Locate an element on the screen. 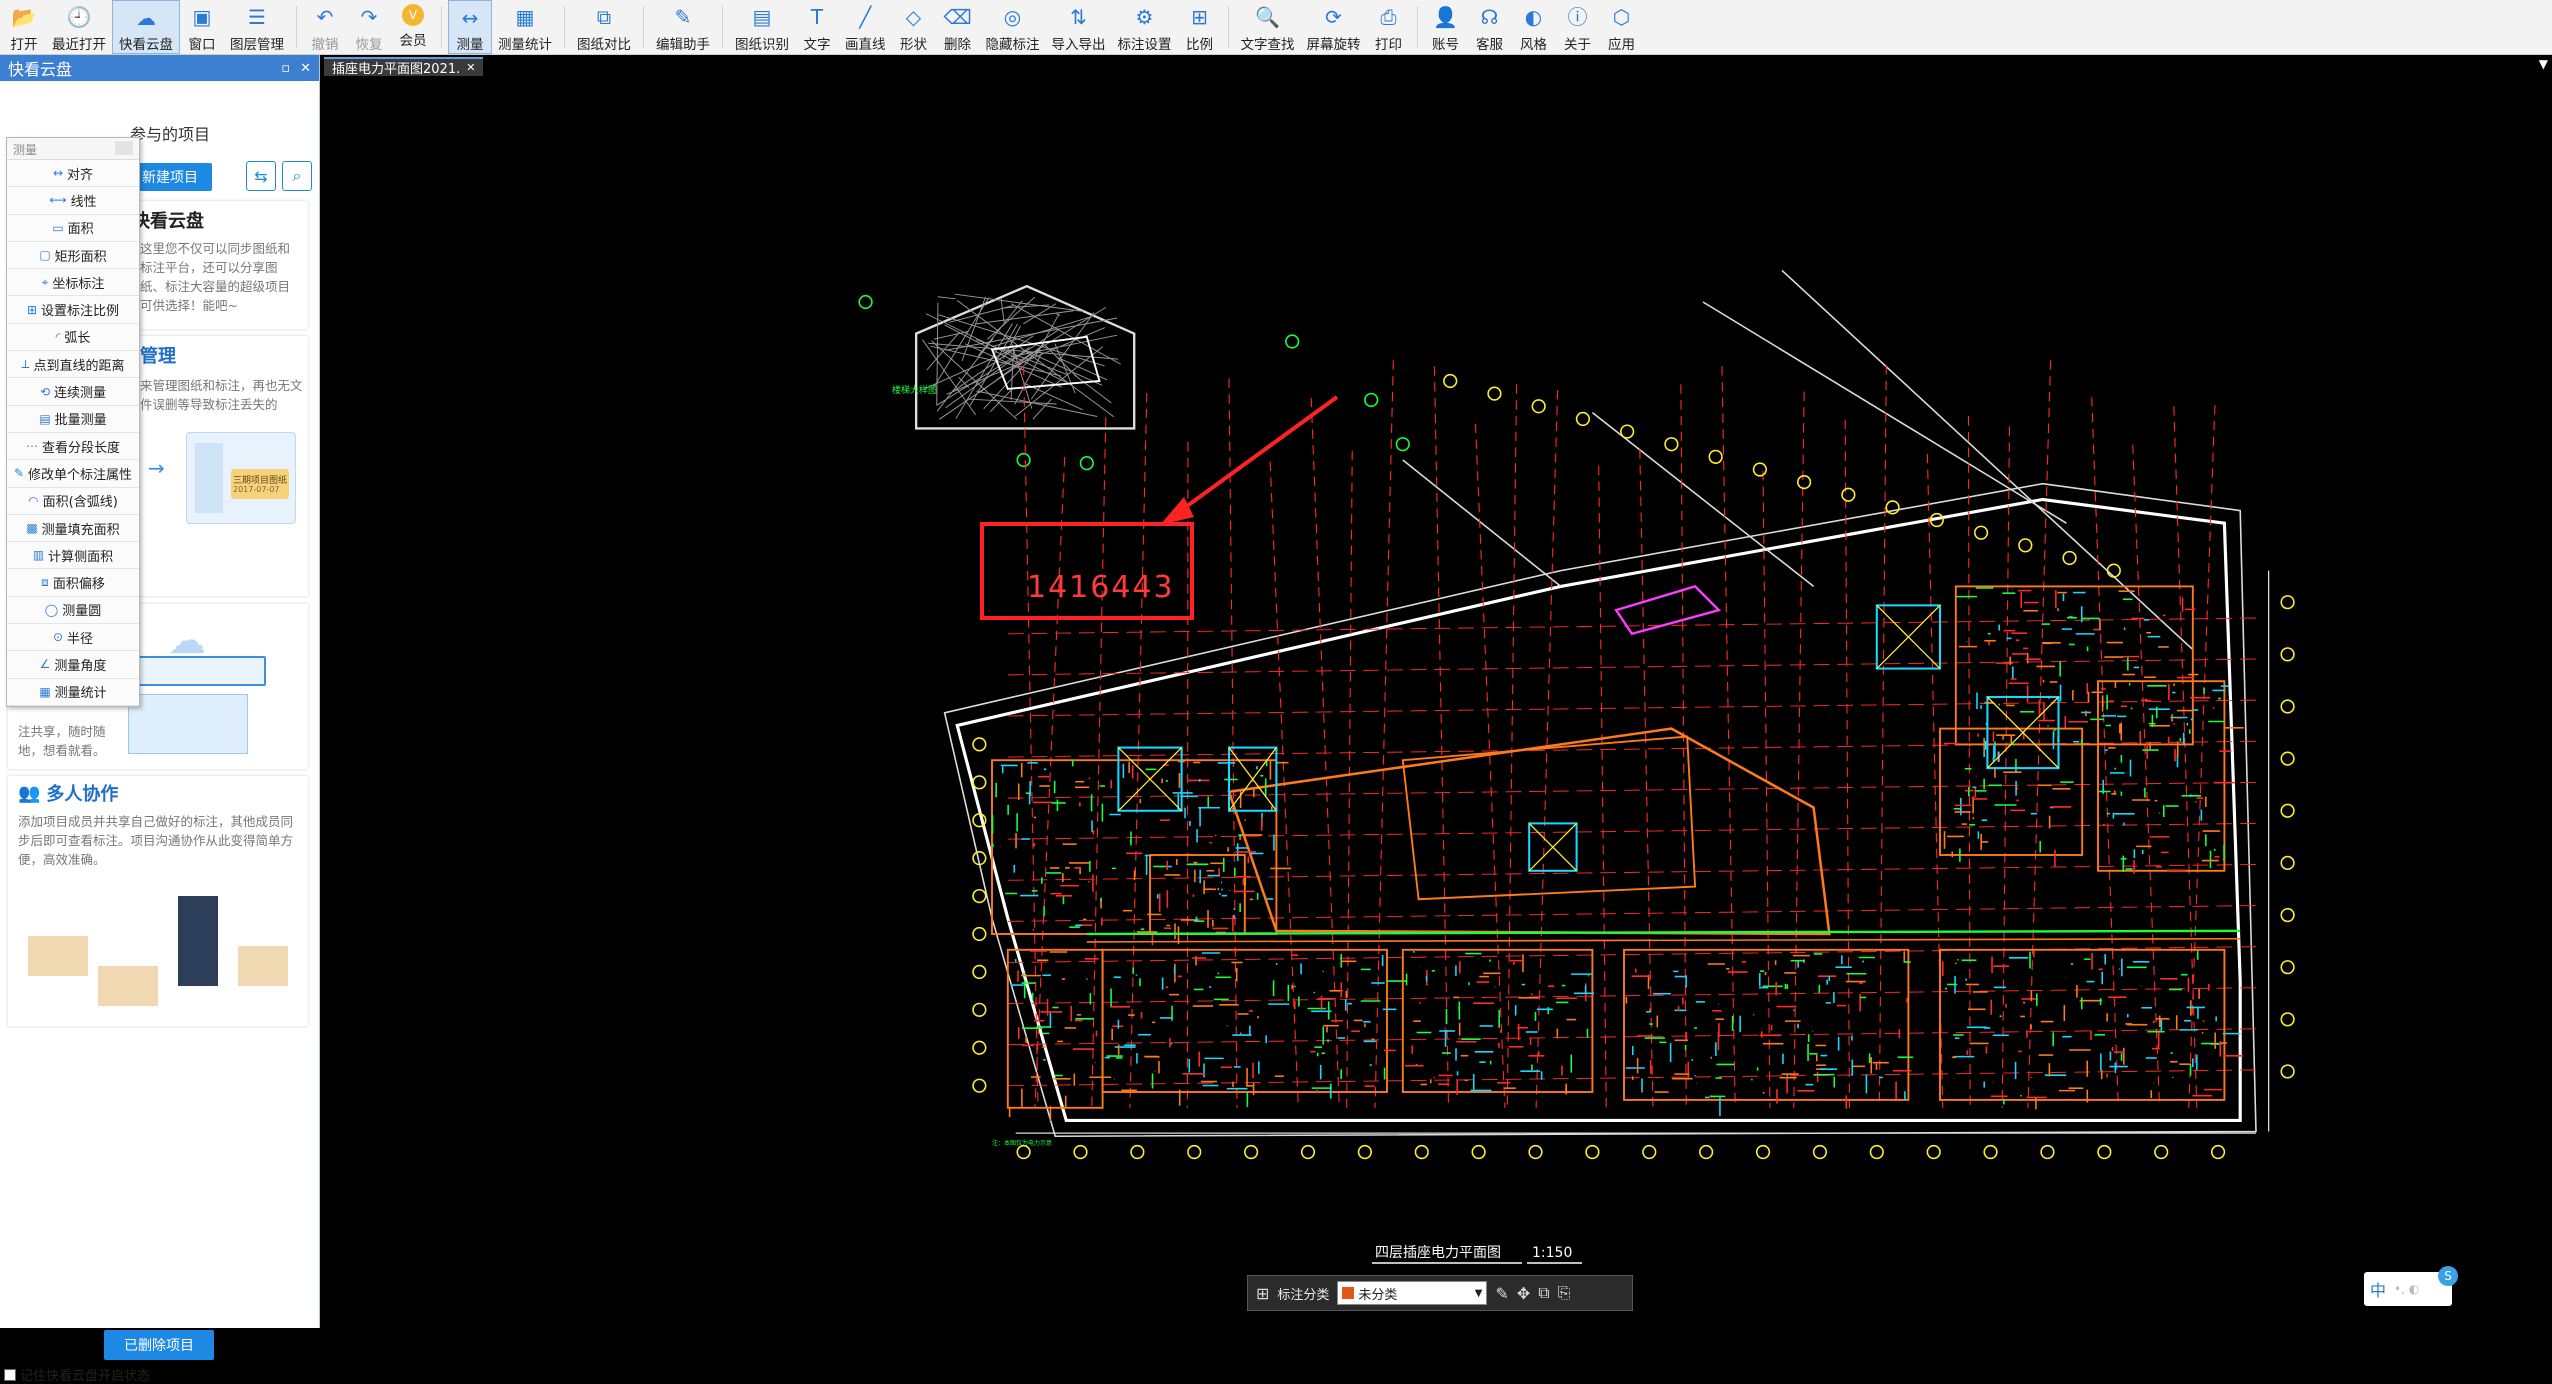  menu-item-area: ▭面积 is located at coordinates (73, 228).